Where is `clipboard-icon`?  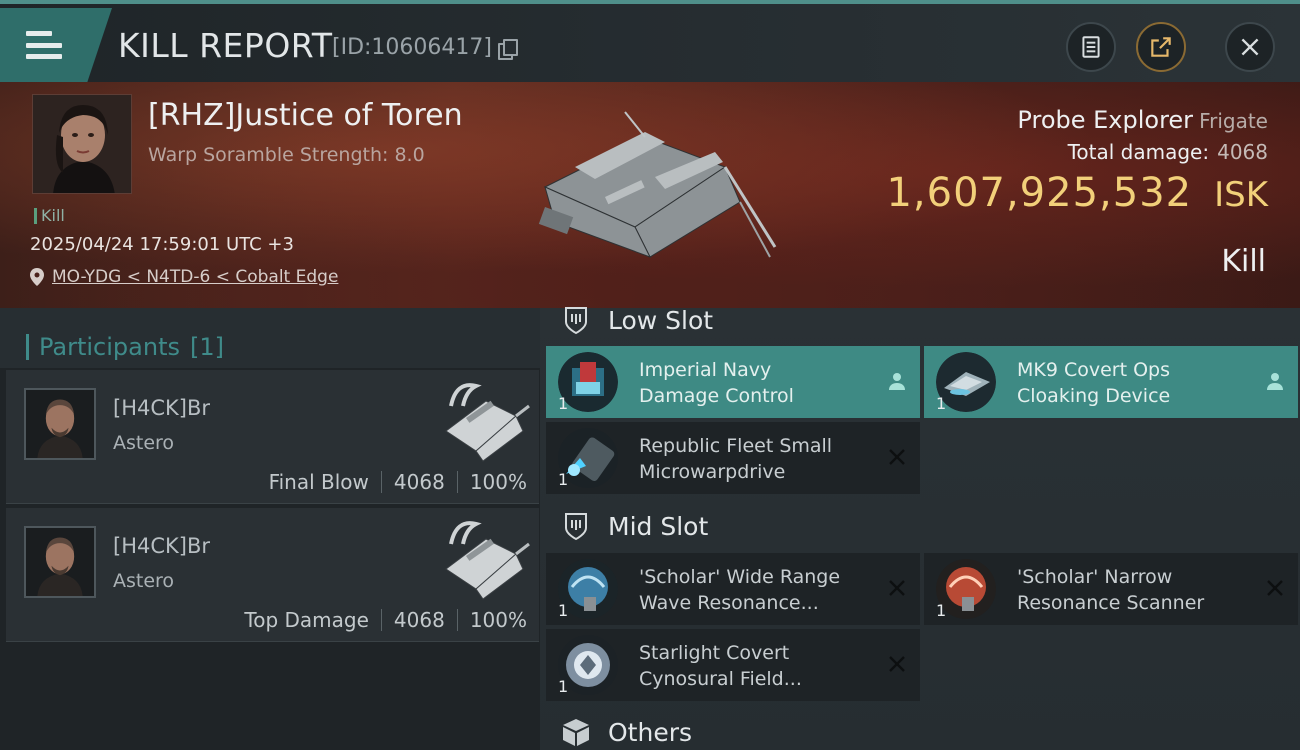
clipboard-icon is located at coordinates (1091, 47).